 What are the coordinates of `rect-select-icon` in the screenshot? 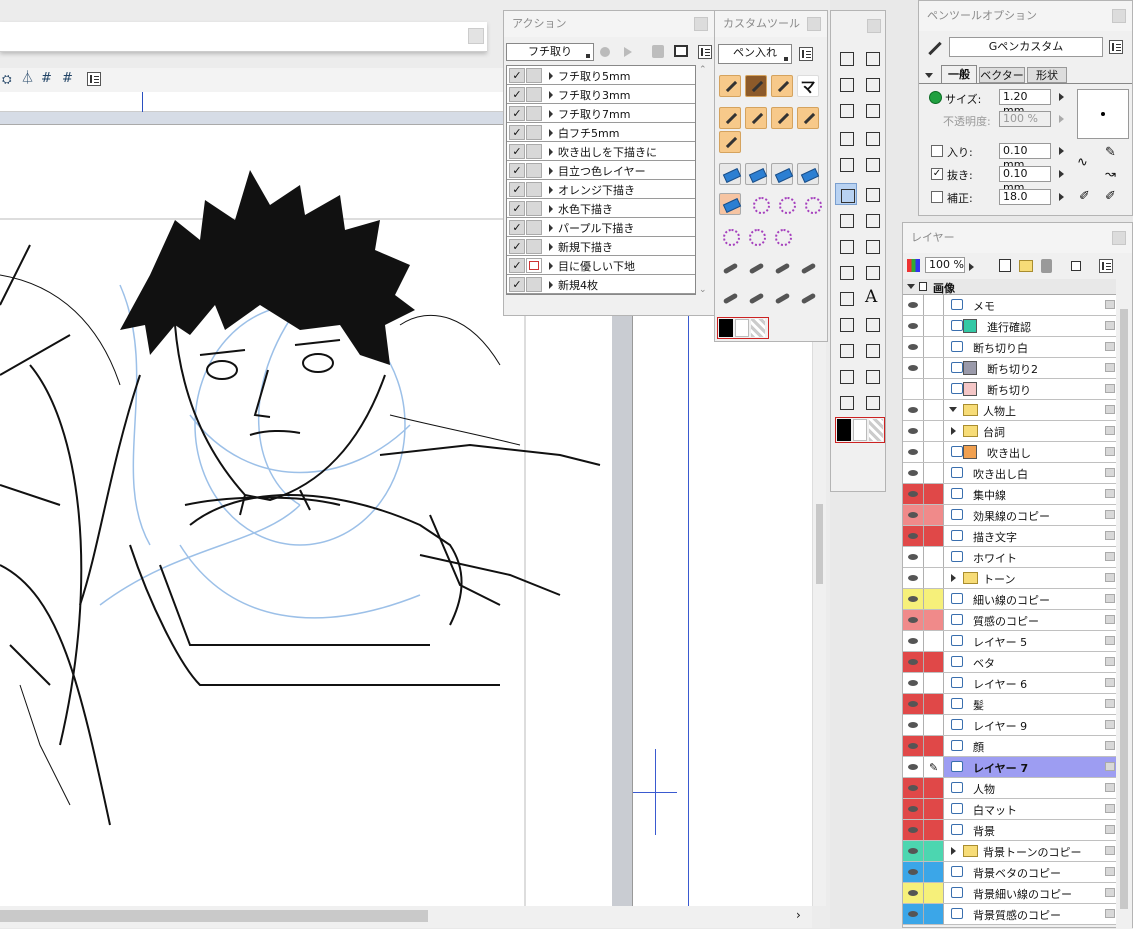 It's located at (846, 58).